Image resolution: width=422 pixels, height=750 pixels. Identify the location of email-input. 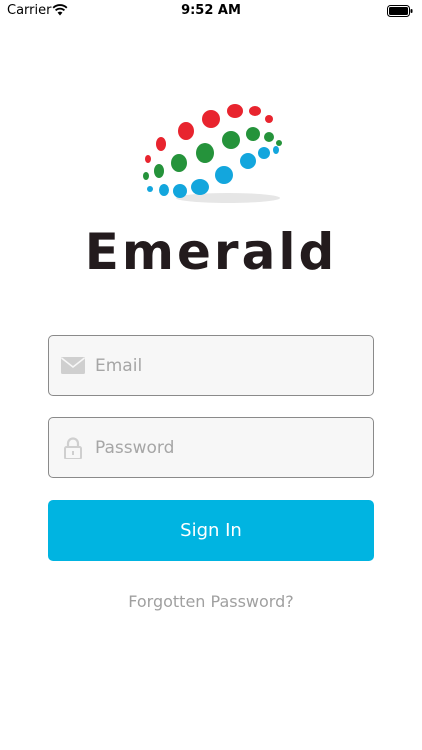
(230, 365).